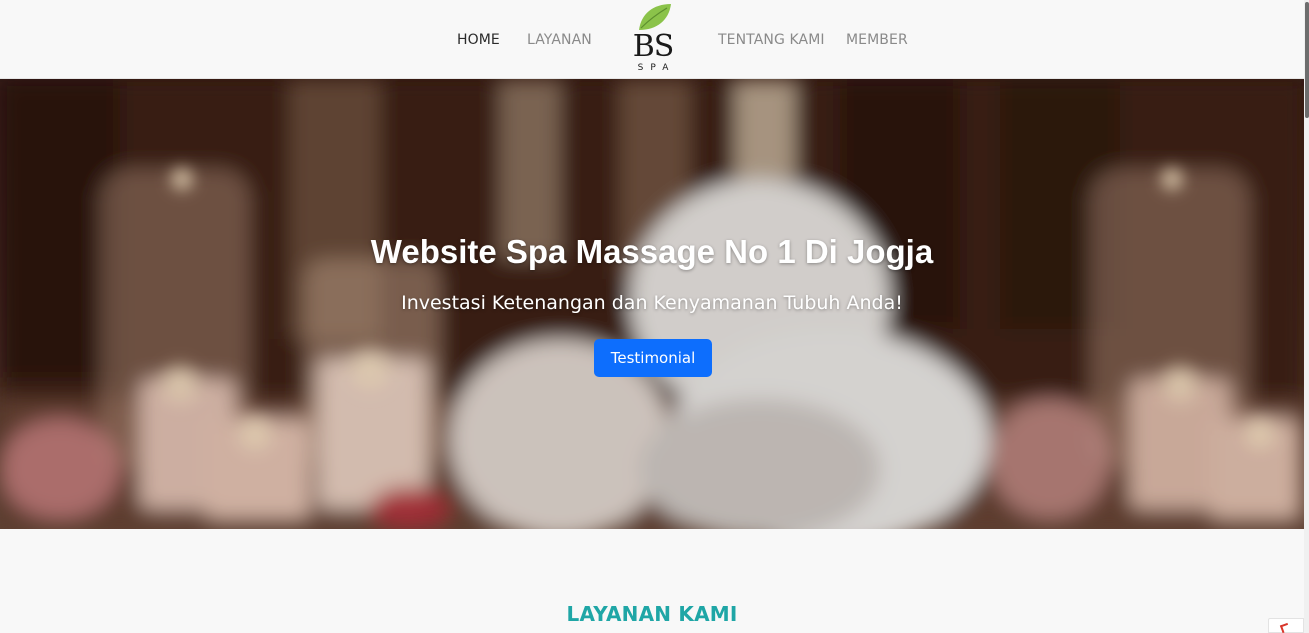  Describe the element at coordinates (771, 40) in the screenshot. I see `nav-link-tentang-kami: TENTANG KAMI` at that location.